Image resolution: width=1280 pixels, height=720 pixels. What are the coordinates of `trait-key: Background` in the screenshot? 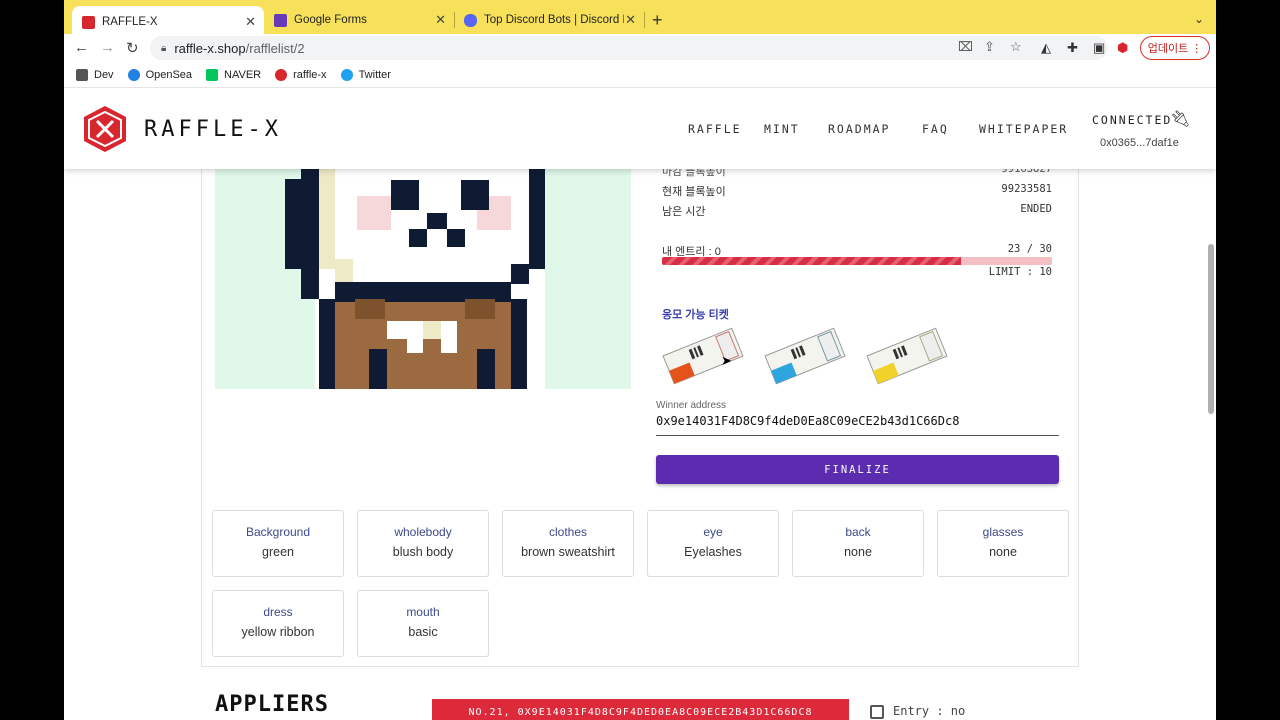 It's located at (278, 532).